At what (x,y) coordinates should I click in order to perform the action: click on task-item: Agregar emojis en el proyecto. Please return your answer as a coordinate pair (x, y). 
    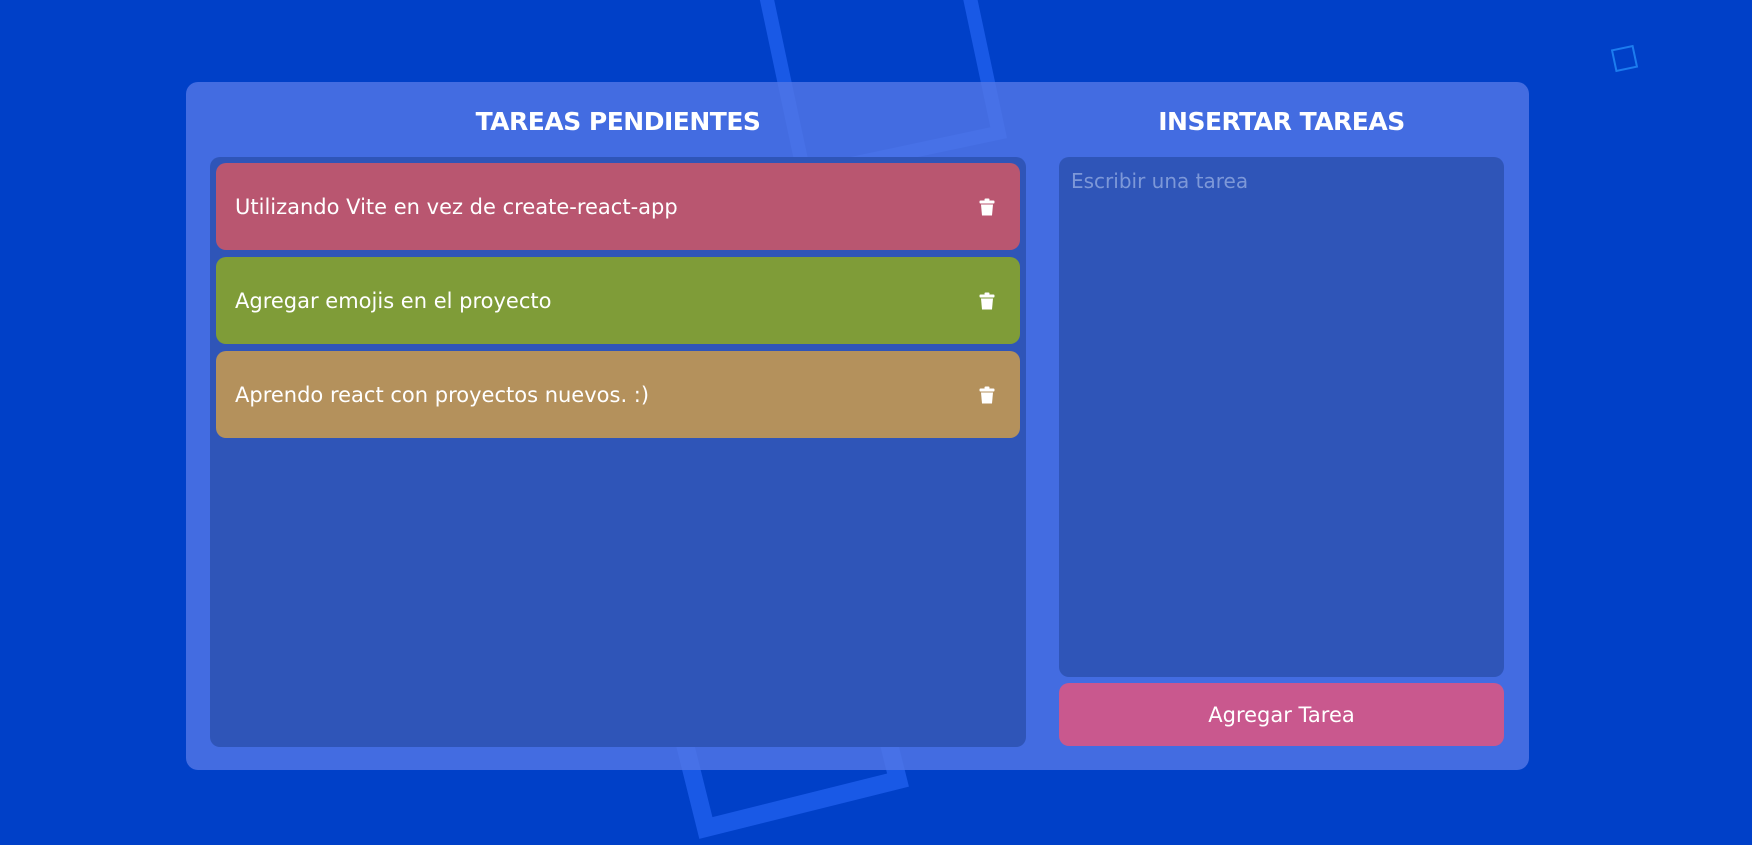
    Looking at the image, I should click on (618, 300).